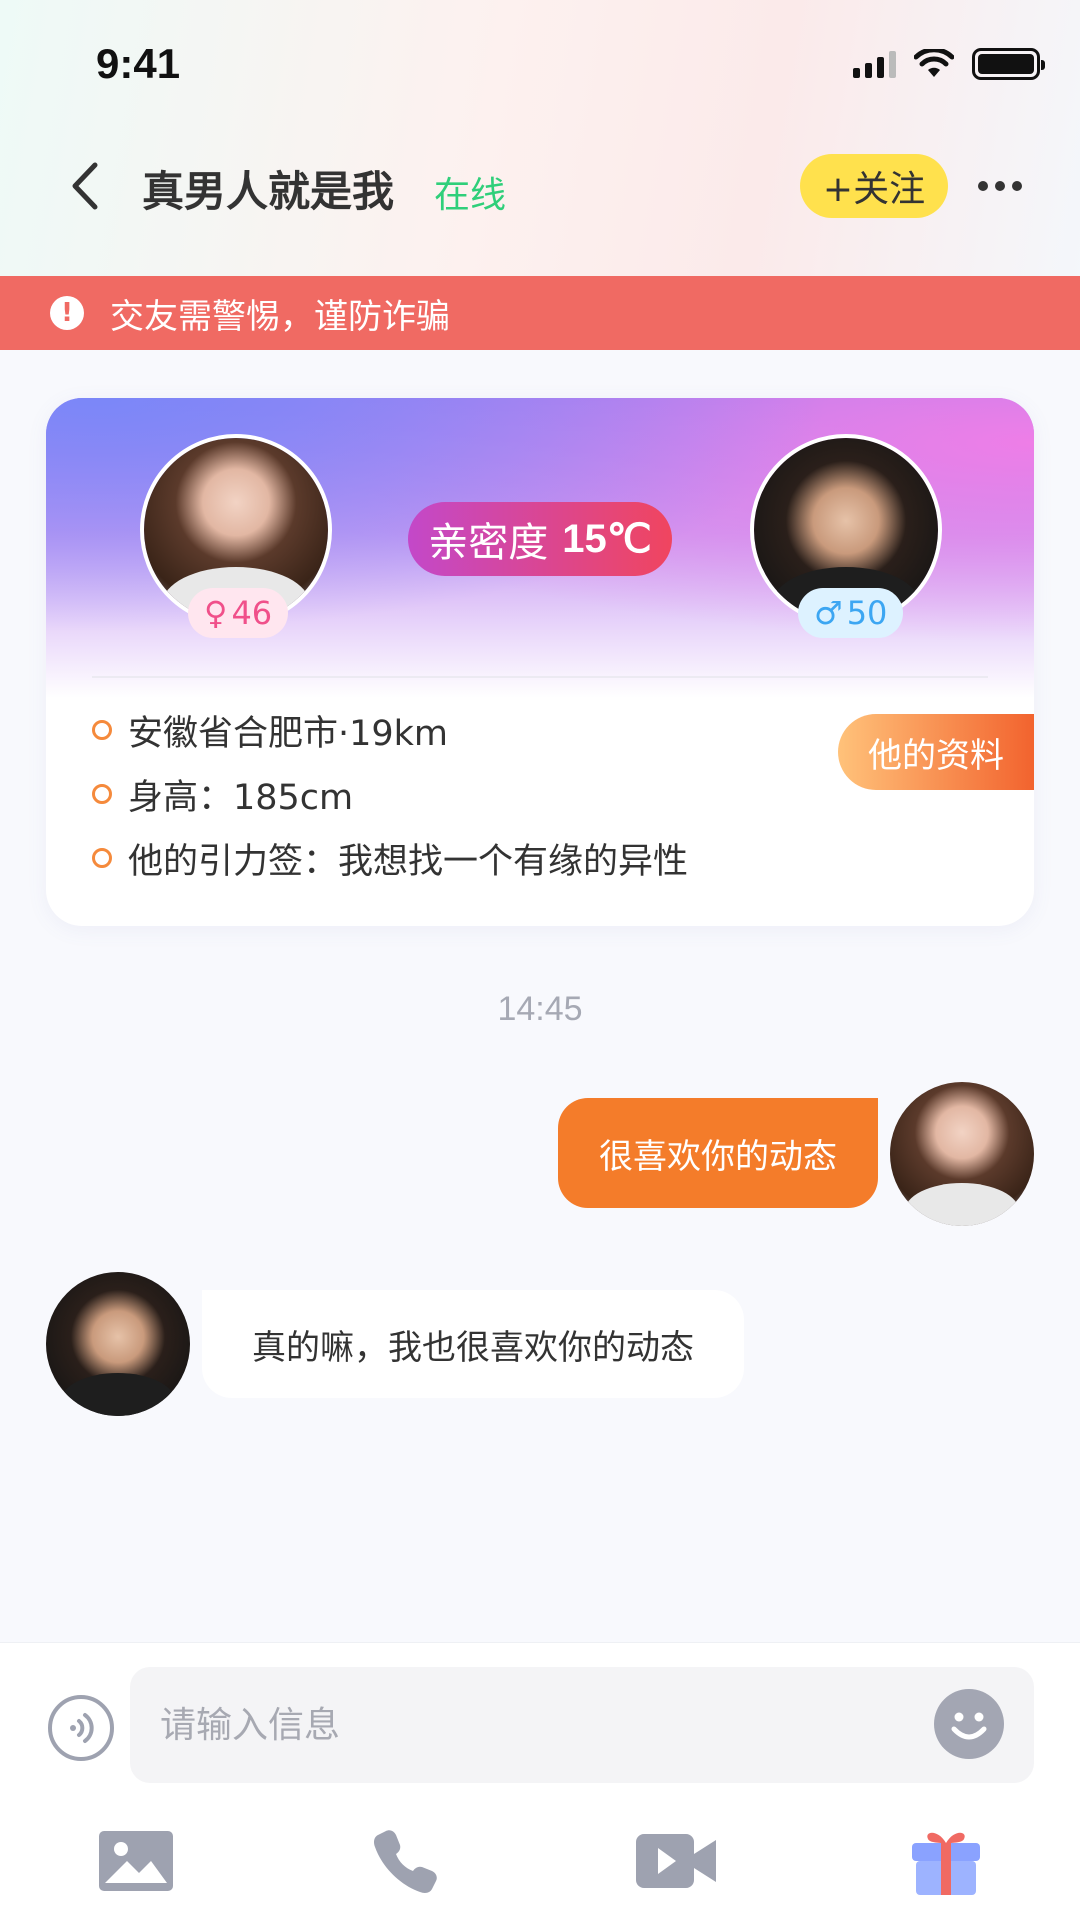  What do you see at coordinates (540, 1009) in the screenshot?
I see `chat-timestamp: 14:45` at bounding box center [540, 1009].